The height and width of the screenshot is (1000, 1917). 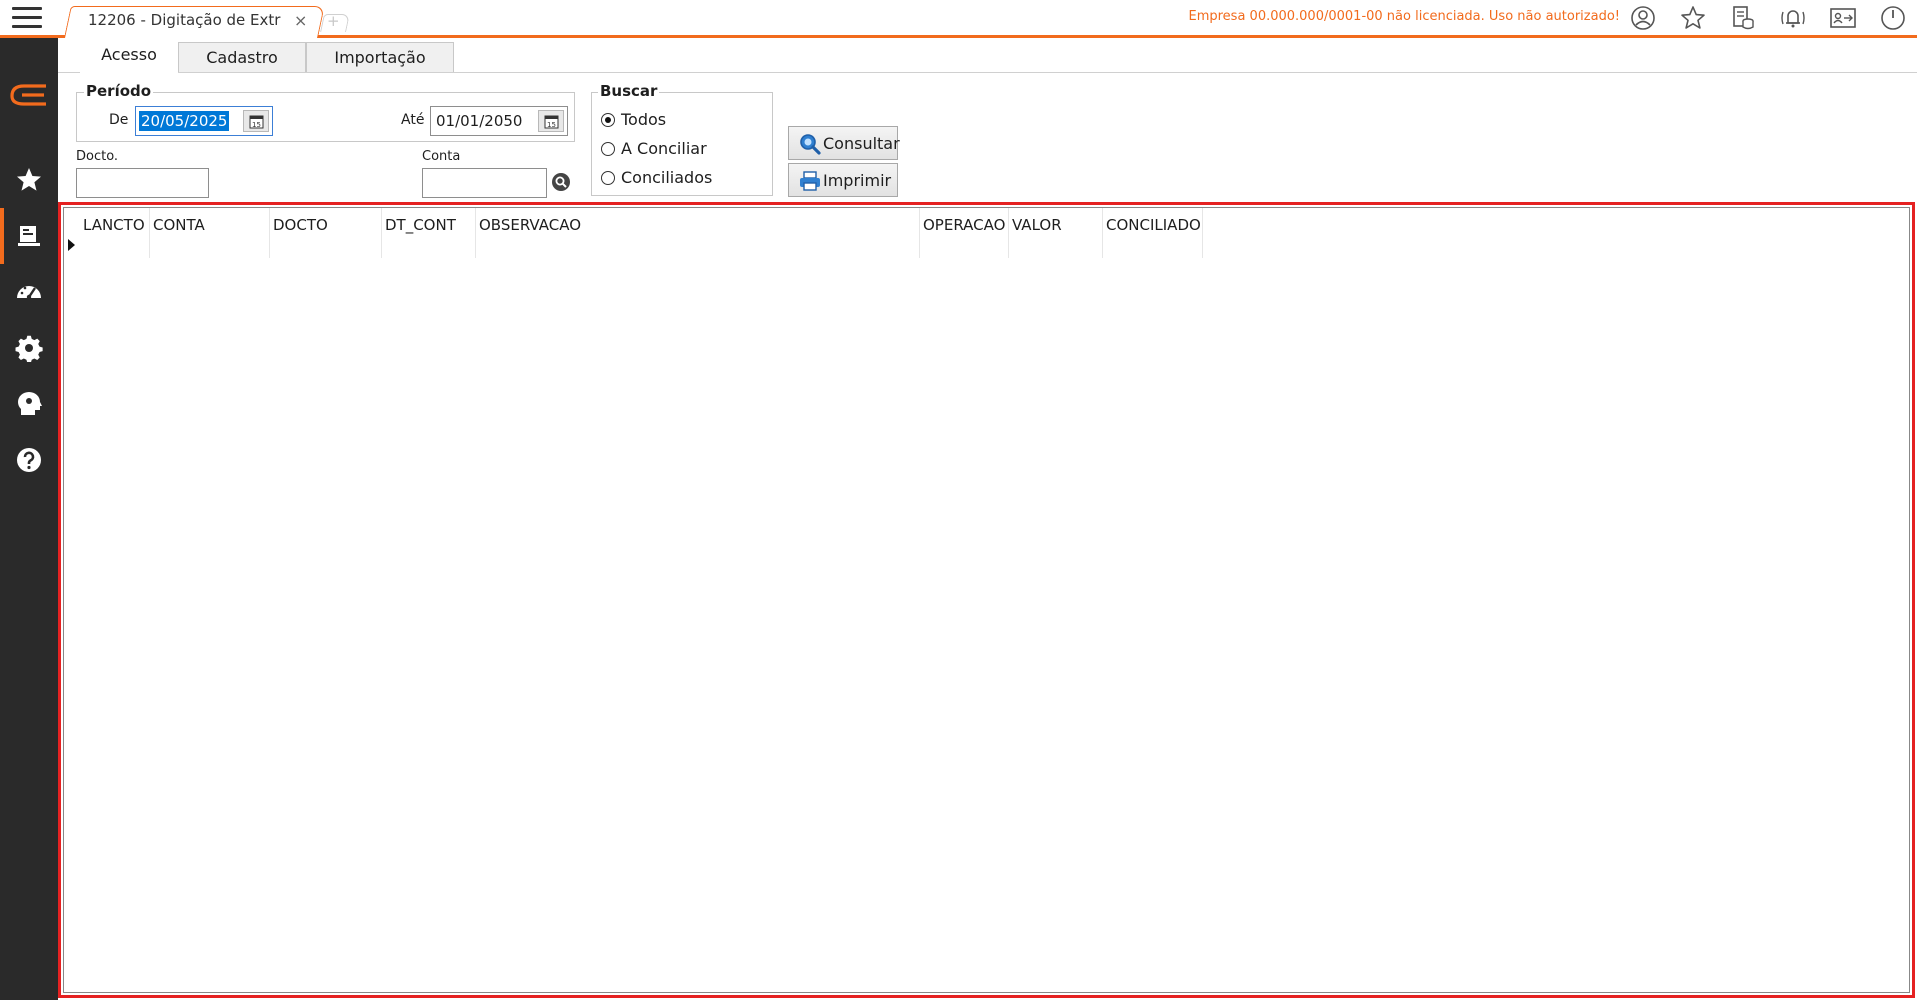 What do you see at coordinates (29, 292) in the screenshot?
I see `dashboard-gauge-icon` at bounding box center [29, 292].